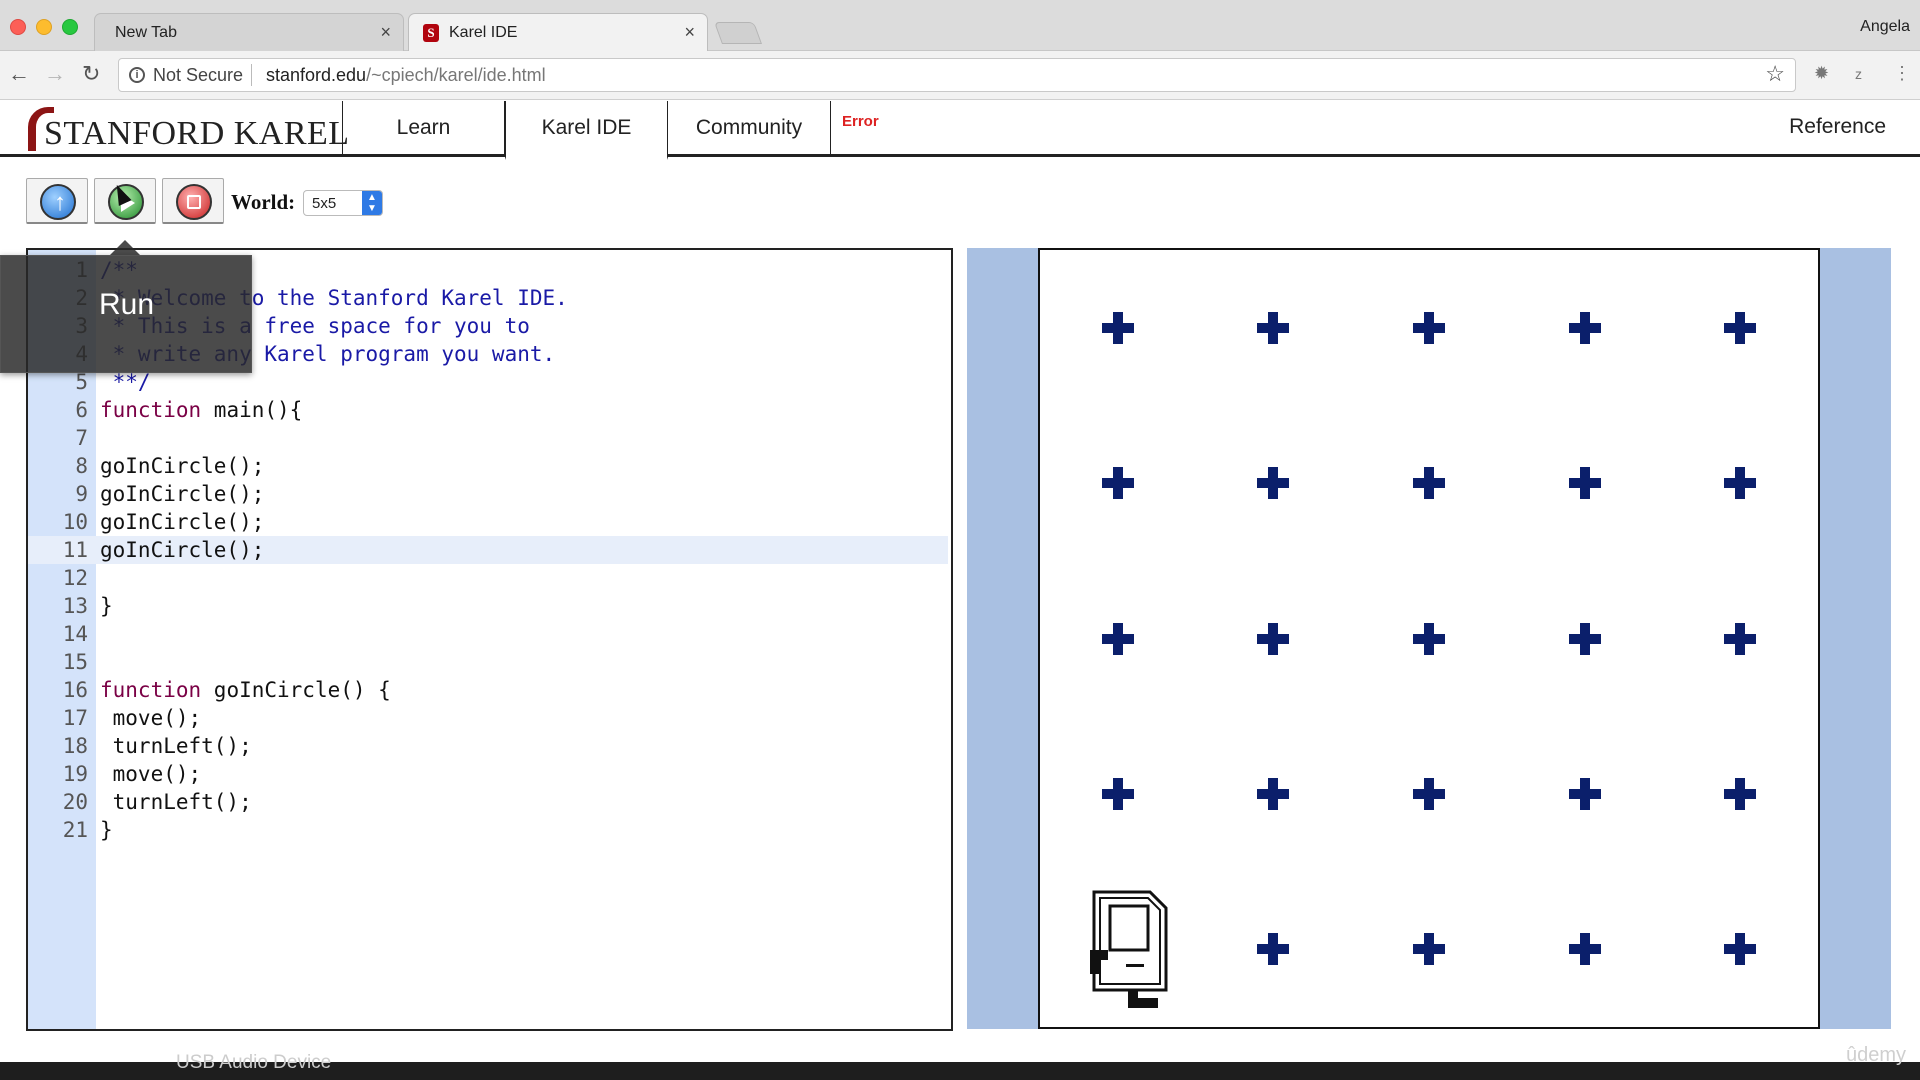 The height and width of the screenshot is (1080, 1920). Describe the element at coordinates (960, 25) in the screenshot. I see `browser-tab-bar: New Tab × S Karel IDE × Angela` at that location.